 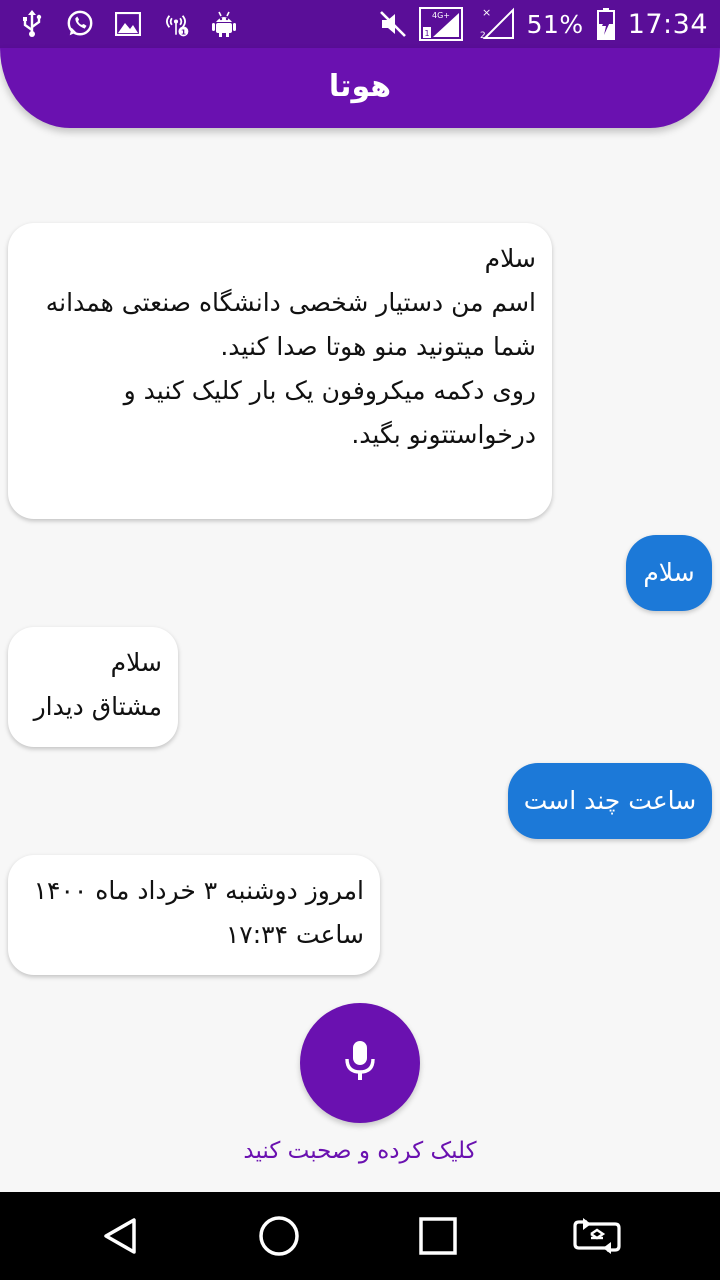 What do you see at coordinates (483, 36) in the screenshot?
I see `svg-text: 2` at bounding box center [483, 36].